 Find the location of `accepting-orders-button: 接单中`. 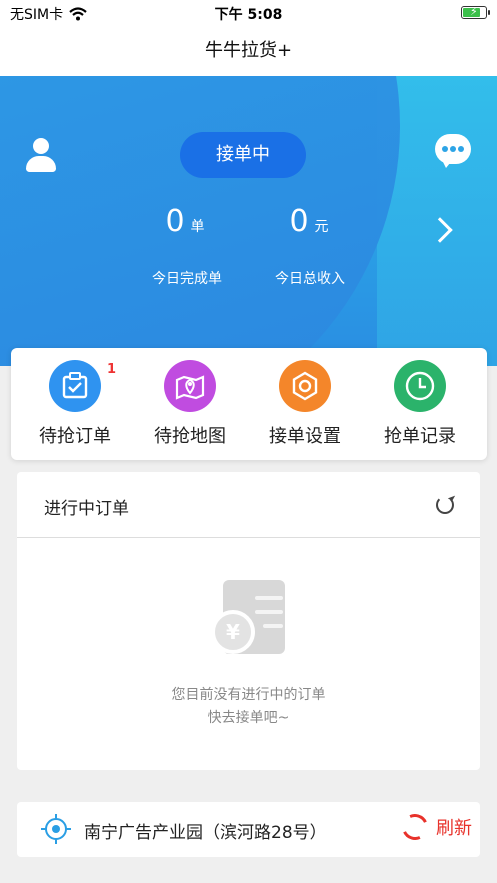

accepting-orders-button: 接单中 is located at coordinates (243, 155).